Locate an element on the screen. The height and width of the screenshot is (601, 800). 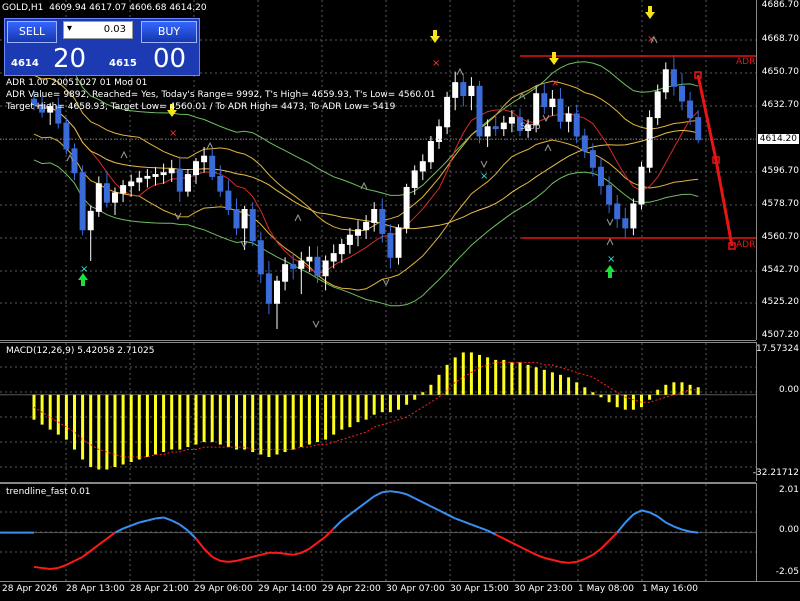
lot-value: 0.03 is located at coordinates (114, 29).